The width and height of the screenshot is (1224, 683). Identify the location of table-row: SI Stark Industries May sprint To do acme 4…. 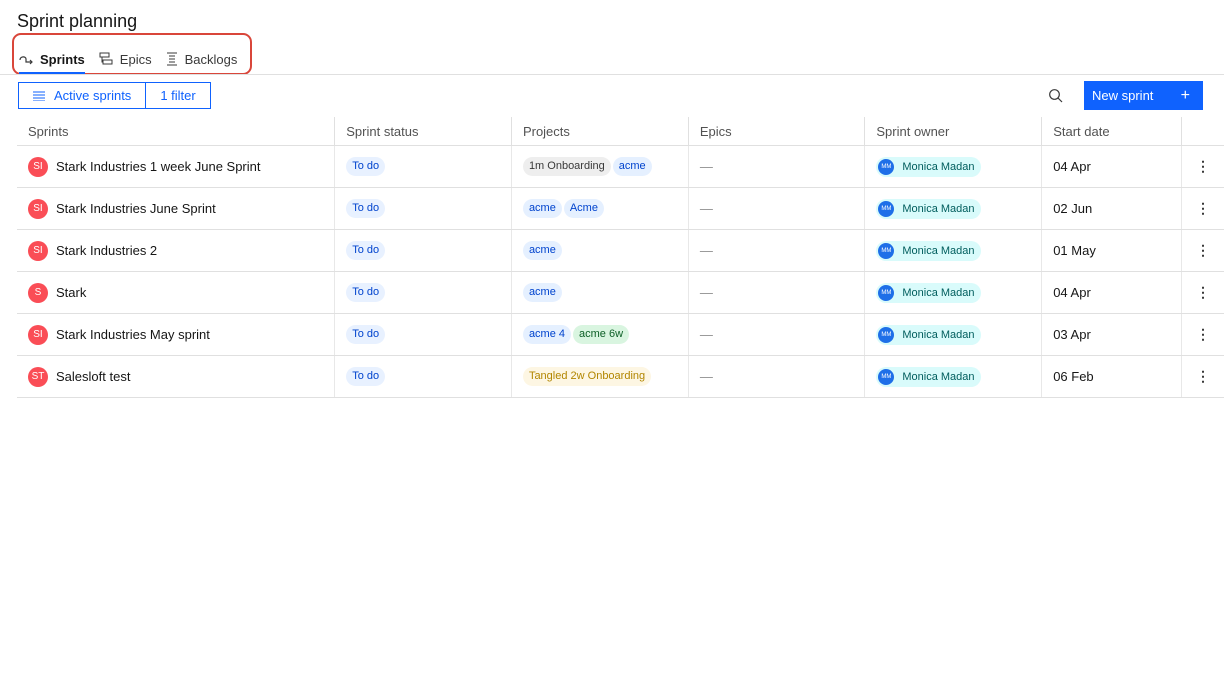
(620, 334).